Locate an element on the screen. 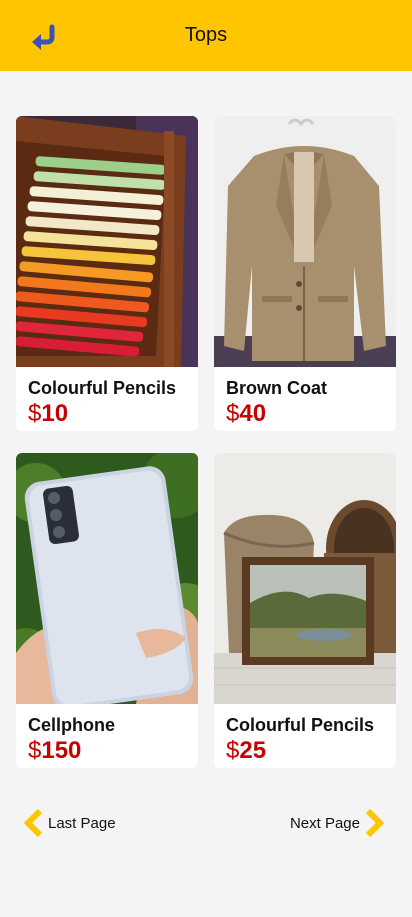  price-amount: 10 is located at coordinates (55, 413).